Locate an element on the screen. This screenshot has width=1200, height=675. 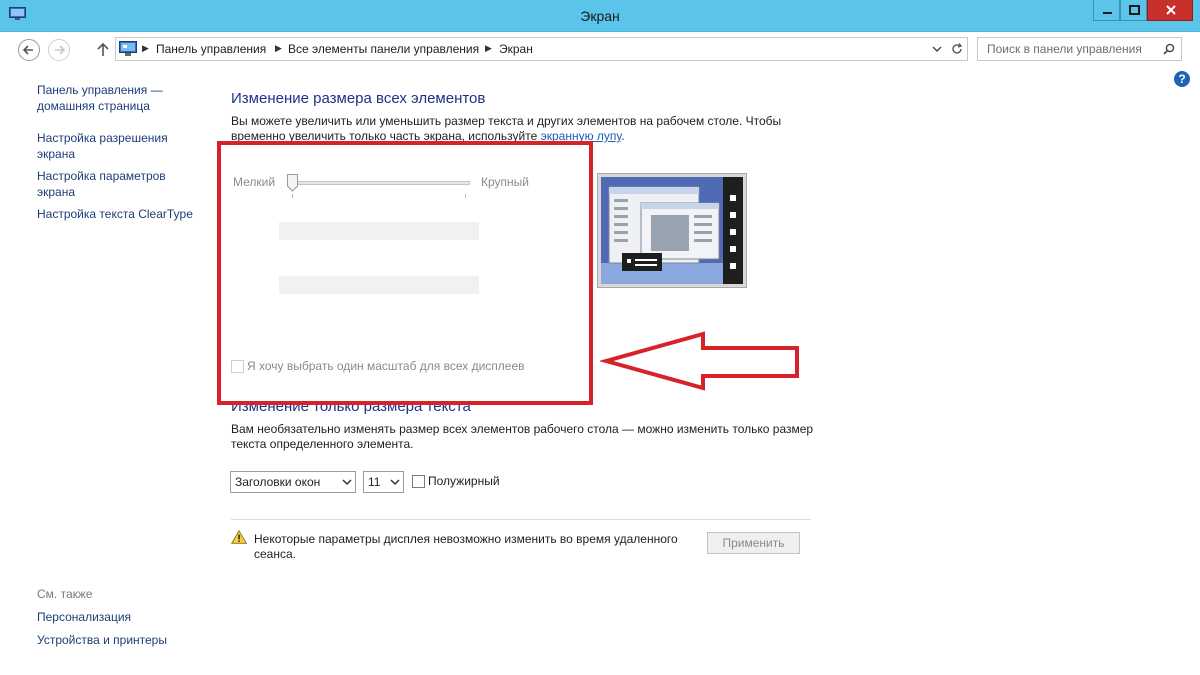
slider-min-label: Мелкий is located at coordinates (254, 182).